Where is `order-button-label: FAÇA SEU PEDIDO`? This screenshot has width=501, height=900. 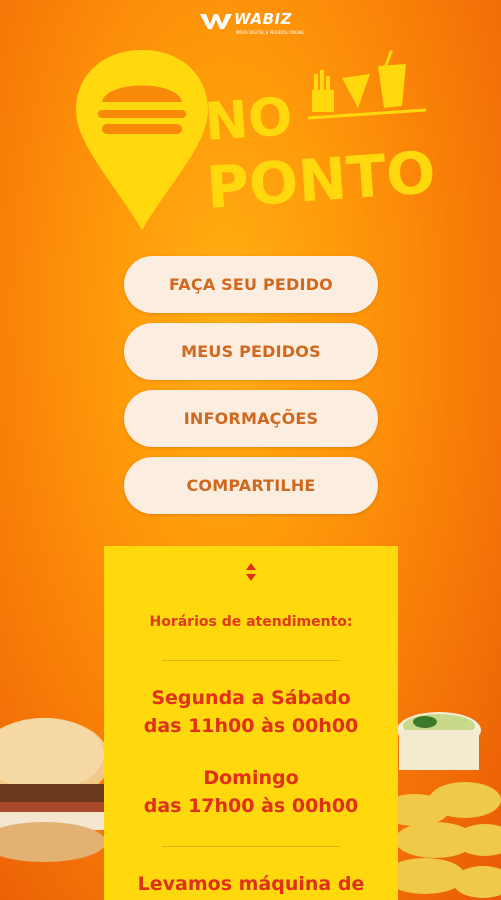
order-button-label: FAÇA SEU PEDIDO is located at coordinates (251, 284).